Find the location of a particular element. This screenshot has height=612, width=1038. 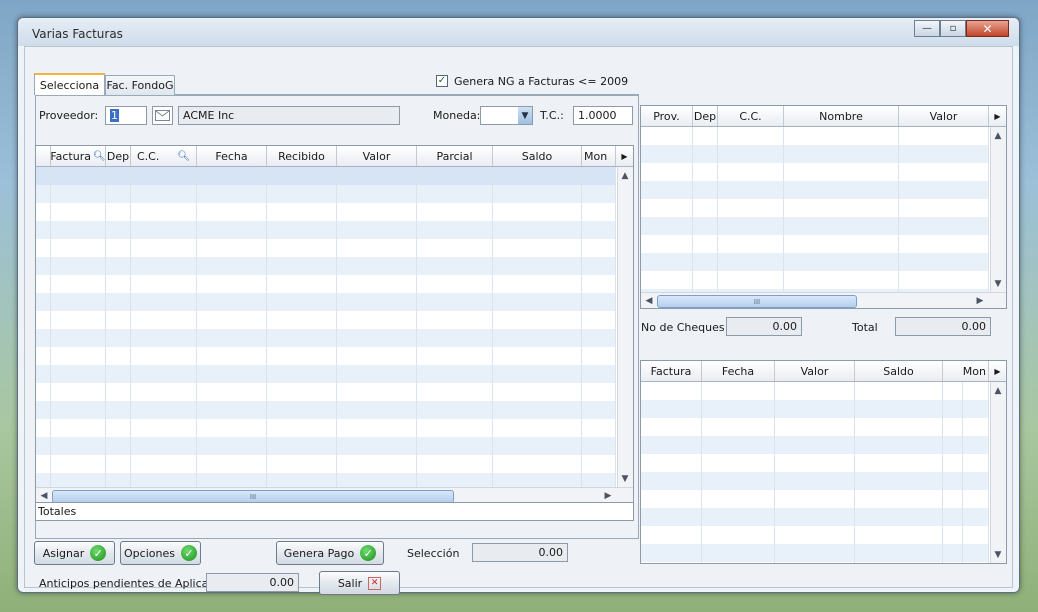

scroll-left-icon: ◀ is located at coordinates (649, 301).